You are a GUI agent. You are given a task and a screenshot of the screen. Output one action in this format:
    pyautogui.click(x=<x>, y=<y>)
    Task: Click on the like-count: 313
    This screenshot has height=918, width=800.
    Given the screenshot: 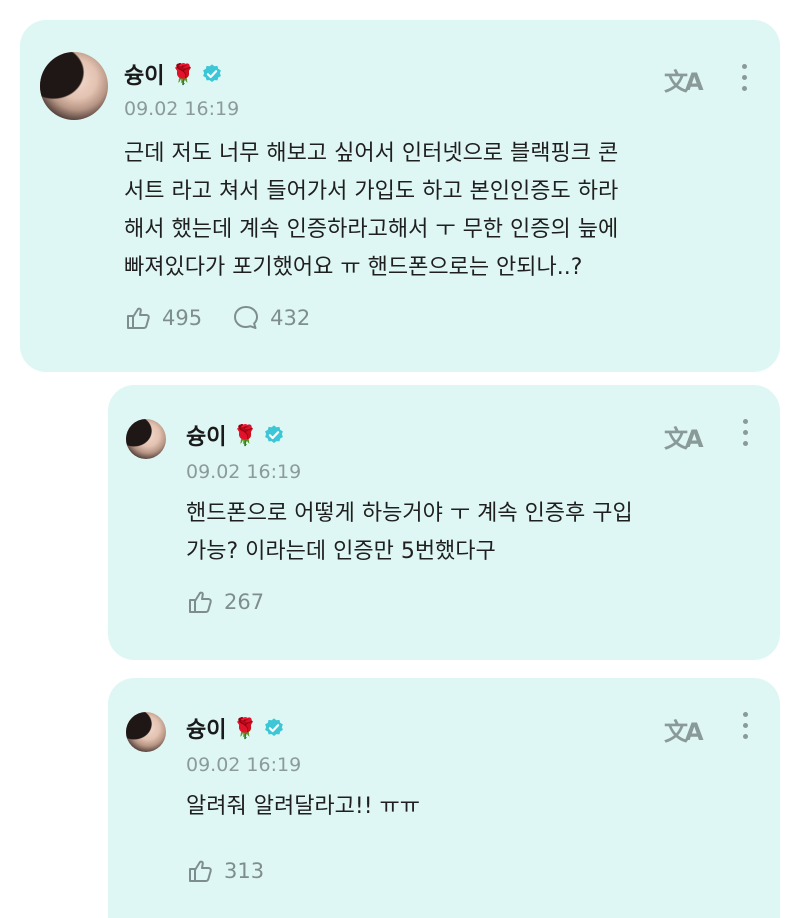 What is the action you would take?
    pyautogui.click(x=244, y=871)
    